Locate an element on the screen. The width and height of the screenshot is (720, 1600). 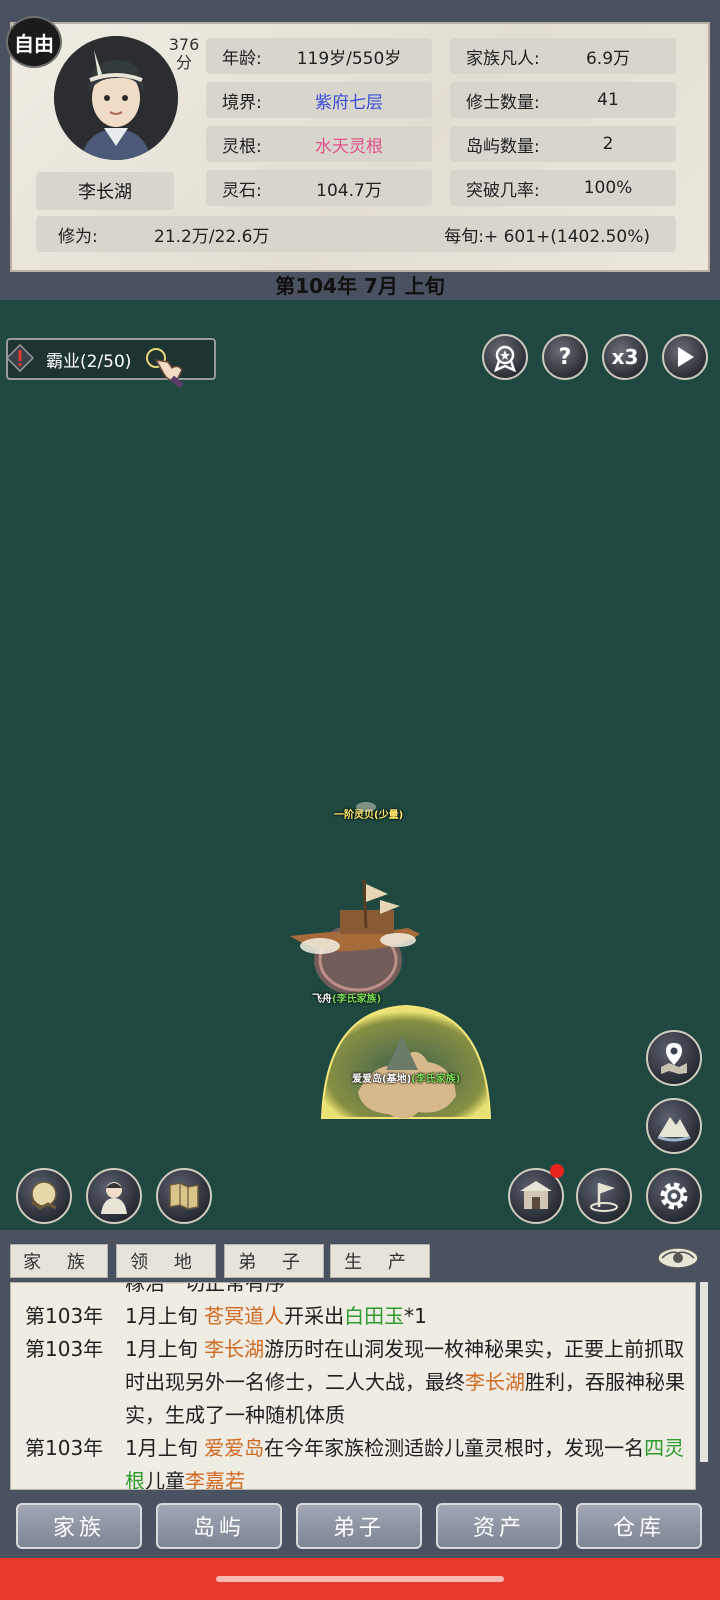
log-text: 1月上旬 爱爱岛在今年家族检测适龄儿童灵根时，发现一名四灵根儿童李嘉若 is located at coordinates (405, 1463).